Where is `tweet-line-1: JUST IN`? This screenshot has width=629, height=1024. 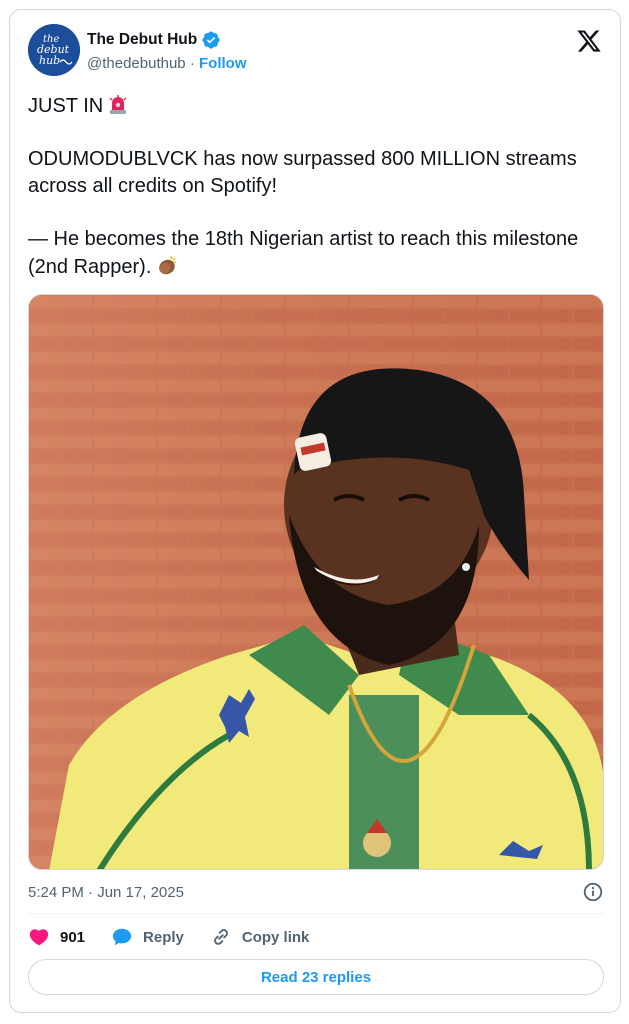
tweet-line-1: JUST IN is located at coordinates (318, 106).